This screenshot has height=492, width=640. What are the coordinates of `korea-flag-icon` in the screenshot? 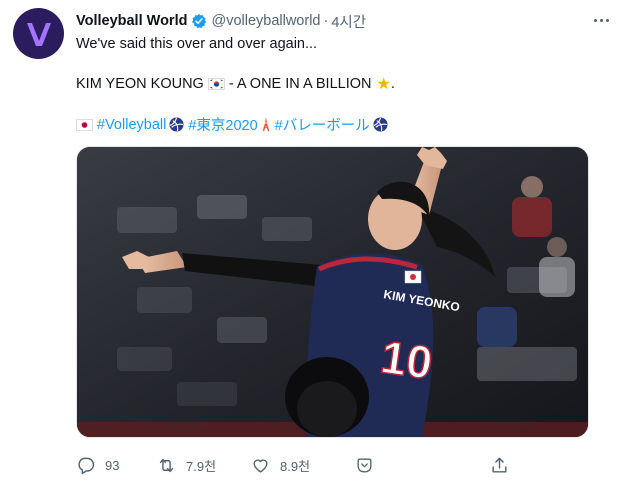 It's located at (216, 84).